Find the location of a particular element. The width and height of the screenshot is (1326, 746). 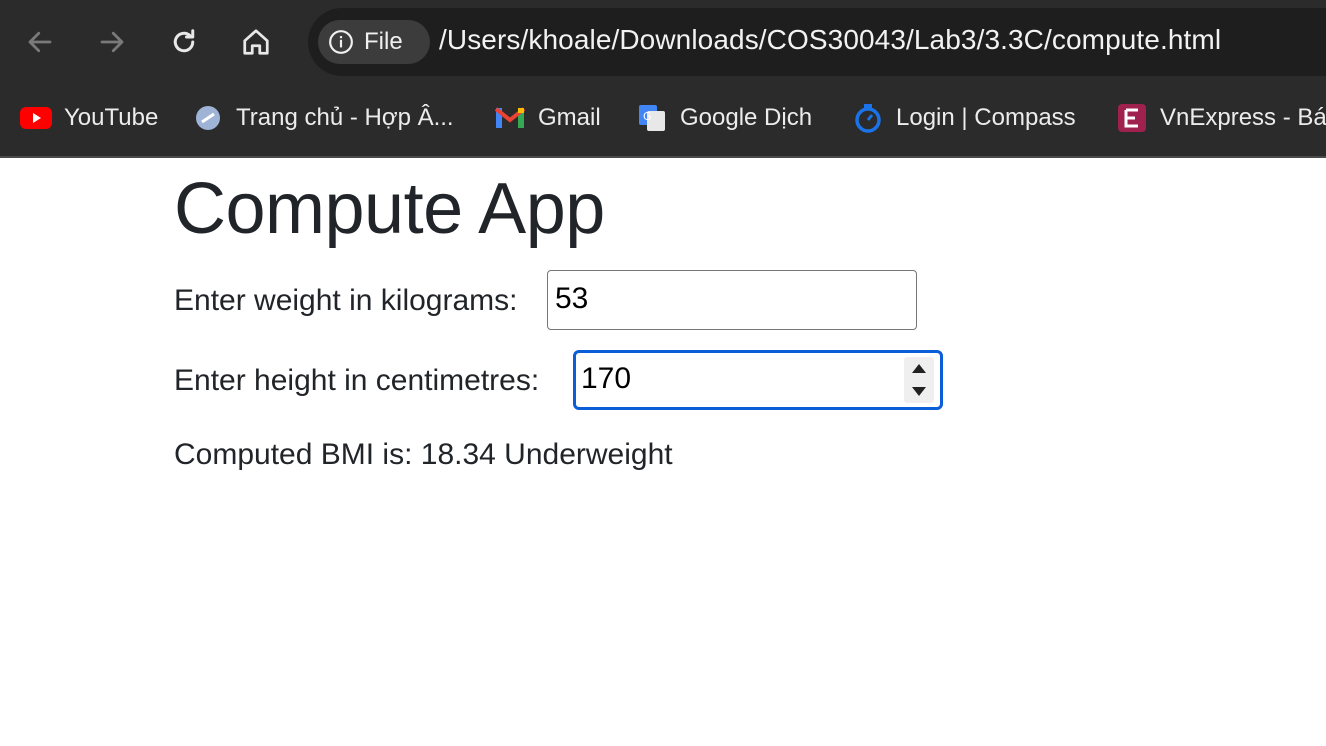

svg-text: G is located at coordinates (647, 116).